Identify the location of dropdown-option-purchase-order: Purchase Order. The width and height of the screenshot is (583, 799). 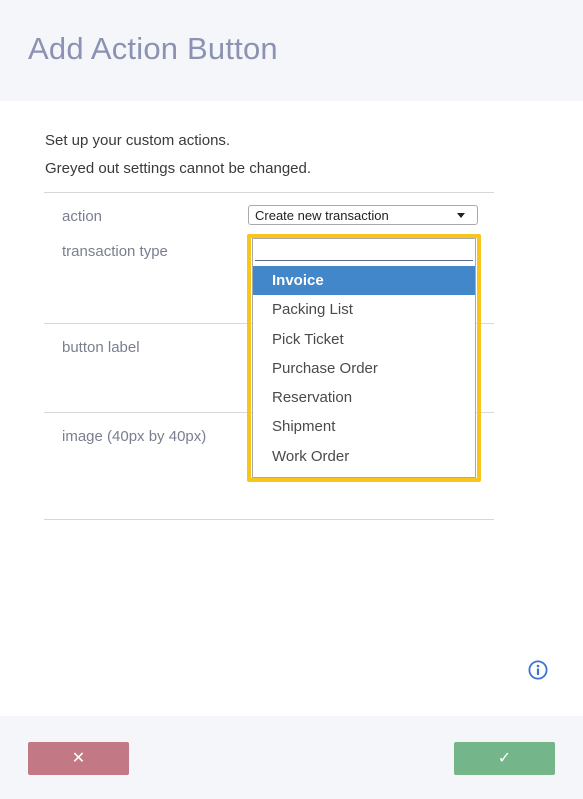
(364, 368).